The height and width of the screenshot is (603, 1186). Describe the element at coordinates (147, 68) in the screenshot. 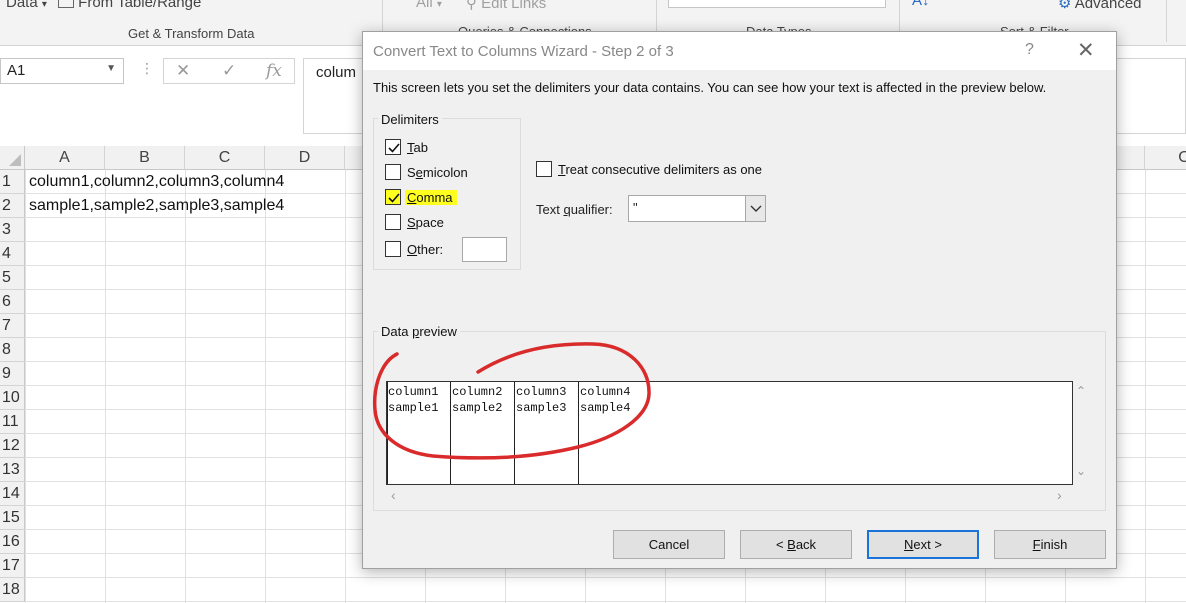

I see `drag-handle-icon: ⋮` at that location.